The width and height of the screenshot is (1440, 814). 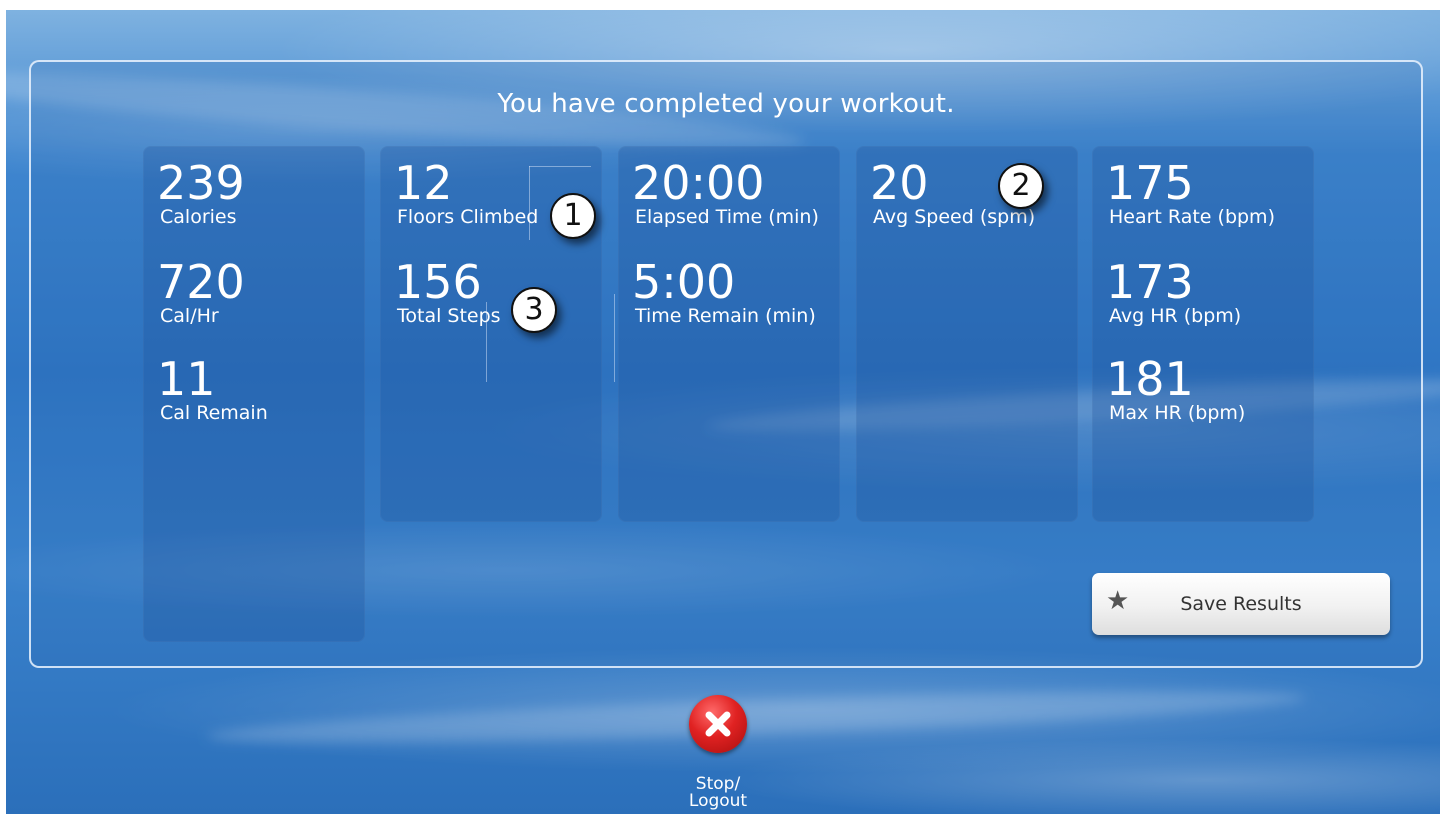 I want to click on stat-calories: 239 Calories, so click(x=201, y=194).